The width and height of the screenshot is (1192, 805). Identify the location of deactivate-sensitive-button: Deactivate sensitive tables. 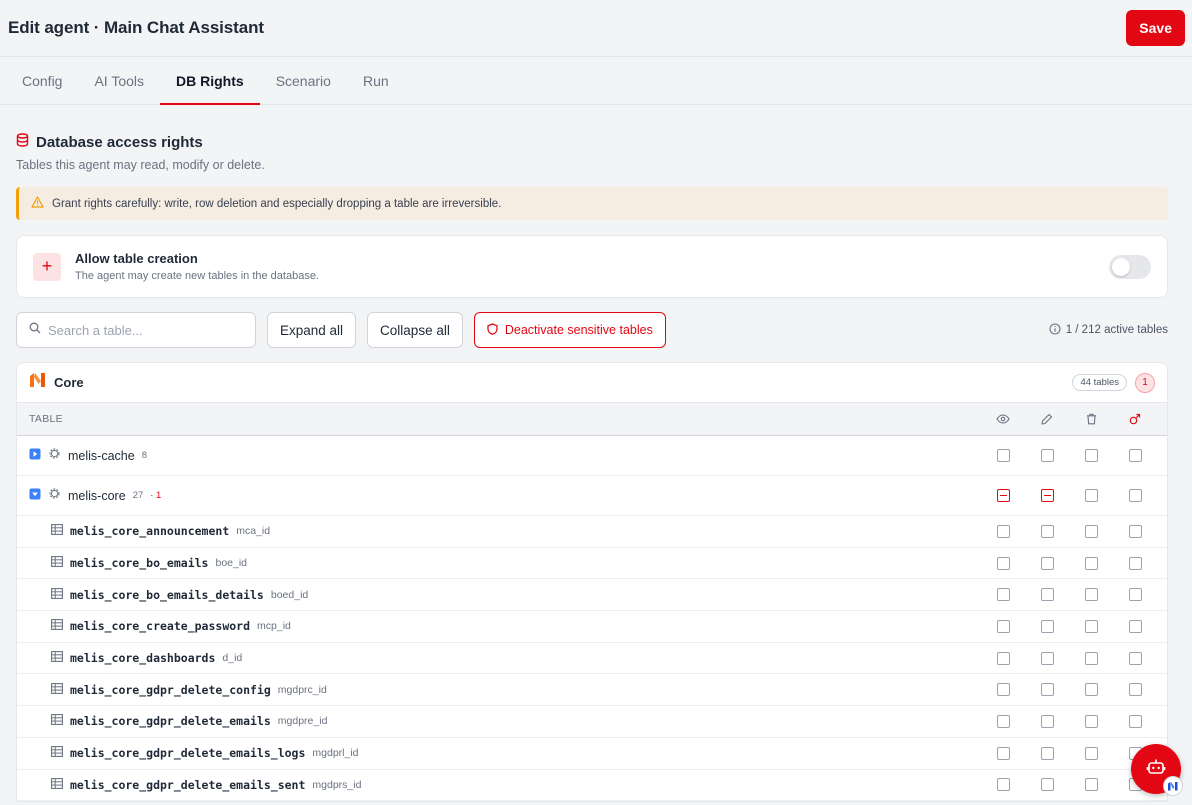
(569, 330).